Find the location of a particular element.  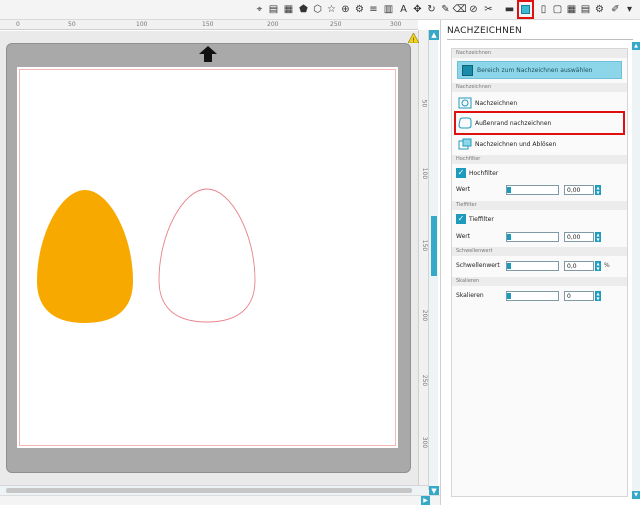

select-trace-area-label: Bereich zum Nachzeichnen auswählen is located at coordinates (535, 70).